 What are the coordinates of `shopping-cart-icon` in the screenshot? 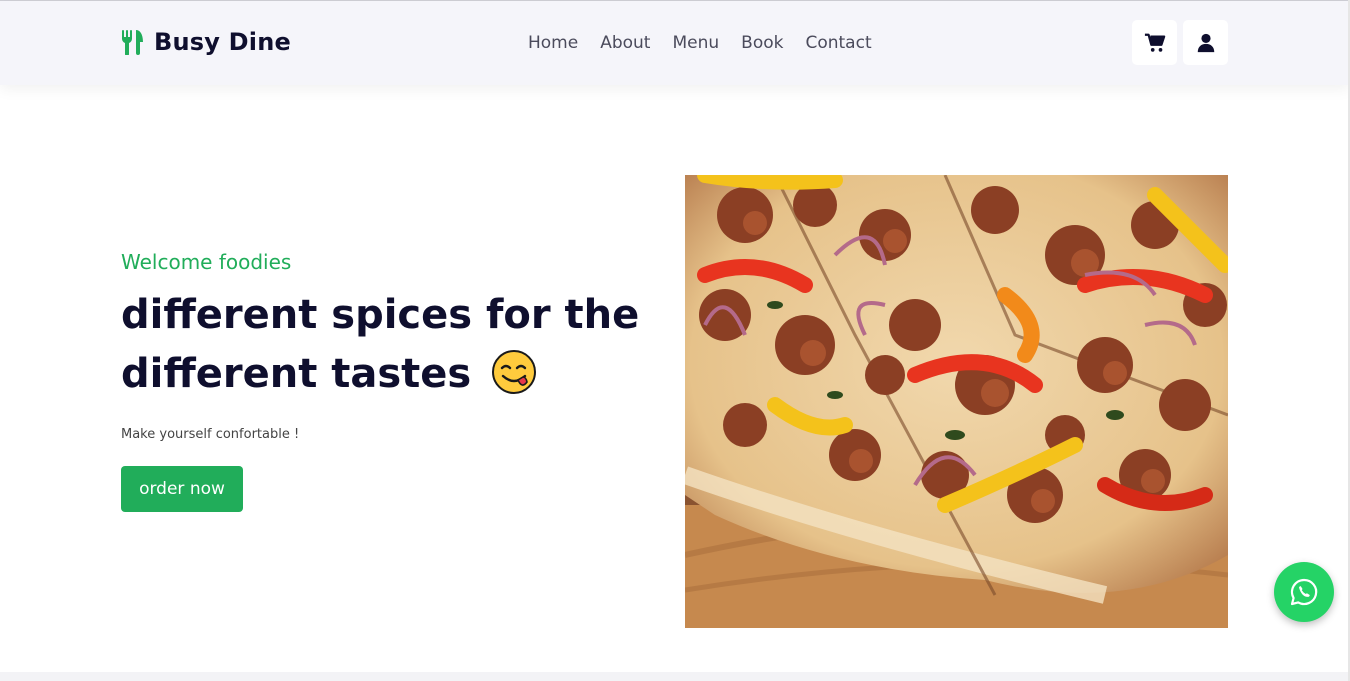 It's located at (1154, 42).